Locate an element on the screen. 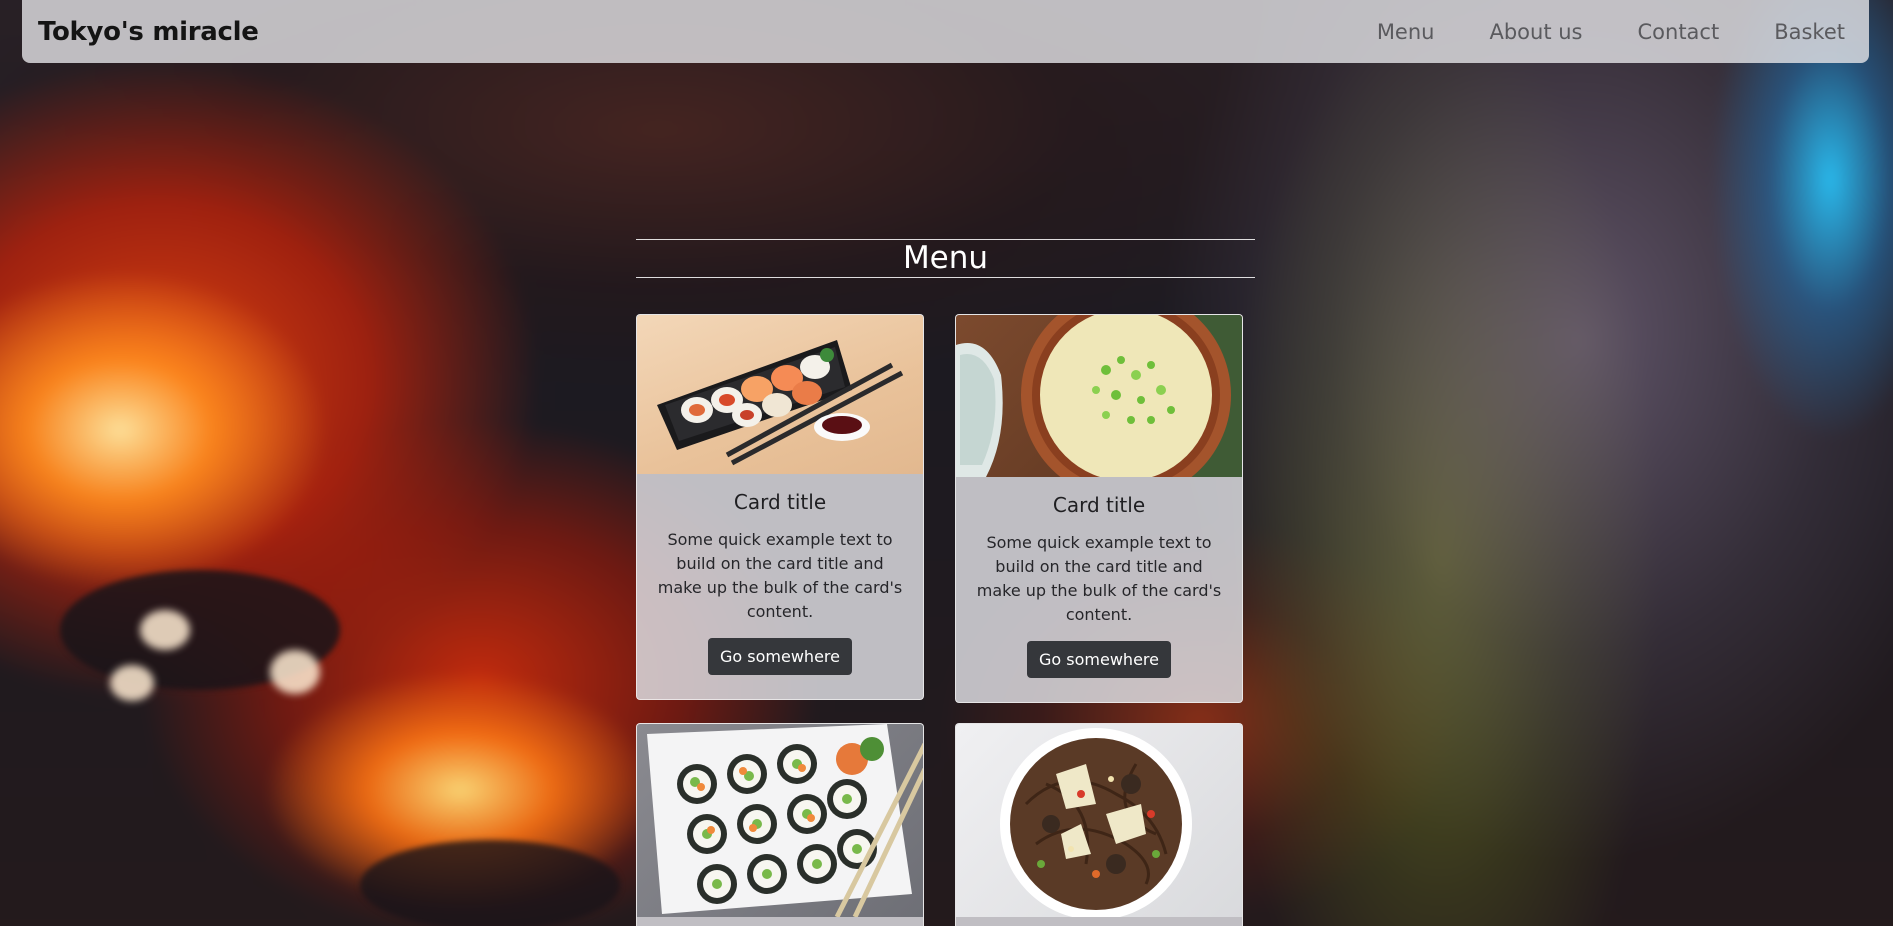 The height and width of the screenshot is (926, 1893). sushi-rolls-image is located at coordinates (780, 820).